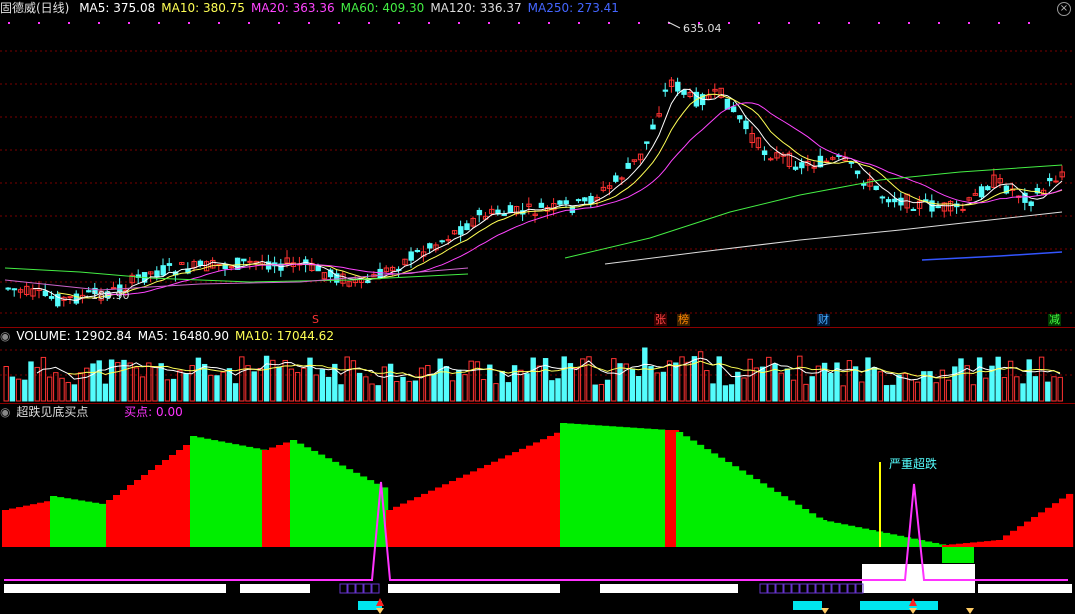 The height and width of the screenshot is (614, 1075). I want to click on volume-indicator-0: VOLUME: 12902.84, so click(74, 336).